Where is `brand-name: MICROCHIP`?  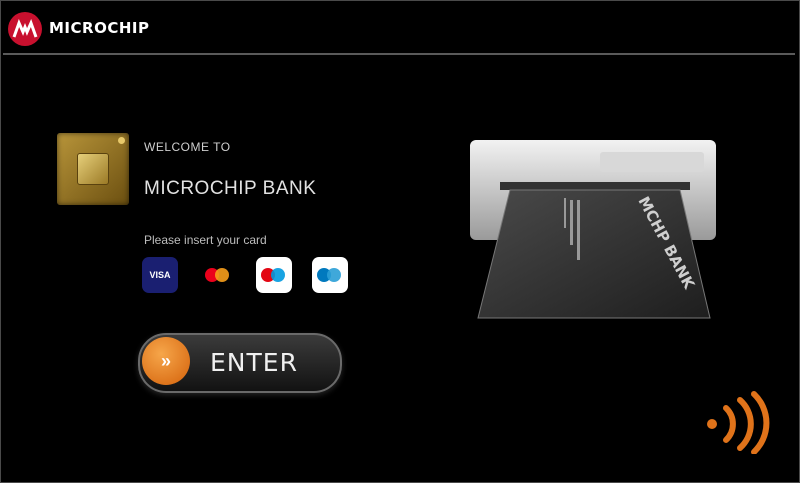 brand-name: MICROCHIP is located at coordinates (99, 28).